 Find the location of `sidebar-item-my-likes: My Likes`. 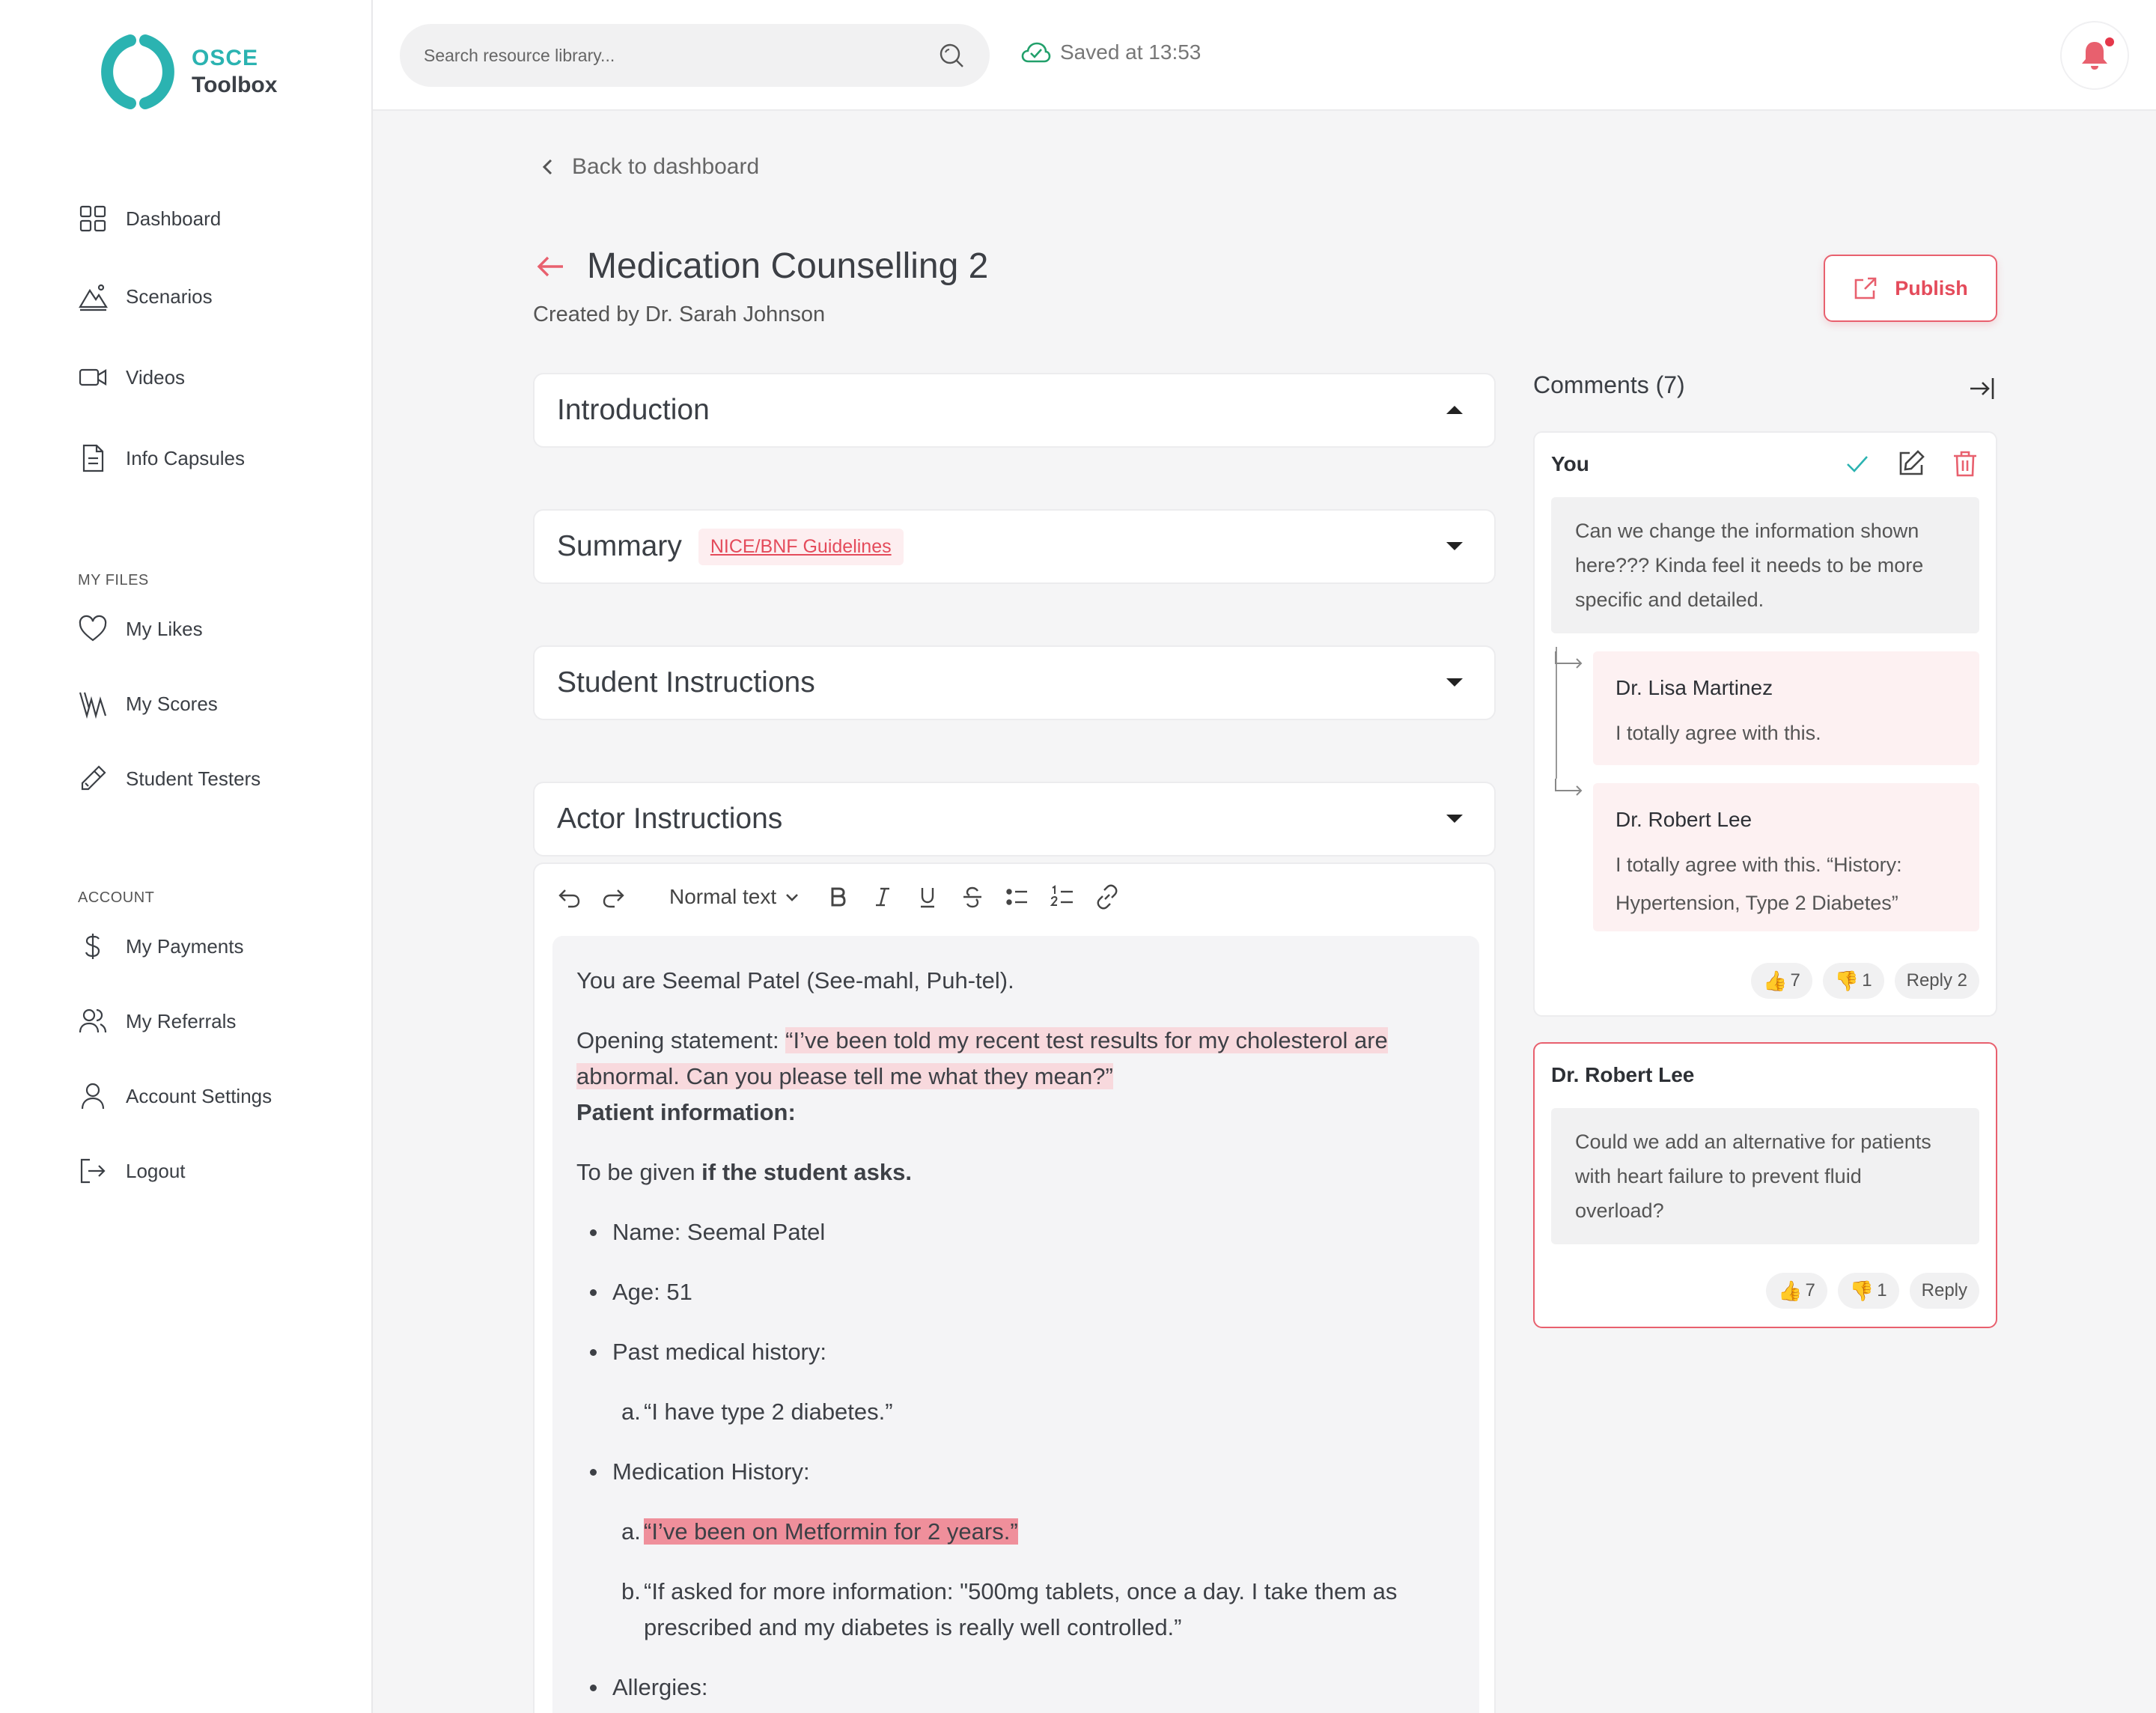

sidebar-item-my-likes: My Likes is located at coordinates (140, 629).